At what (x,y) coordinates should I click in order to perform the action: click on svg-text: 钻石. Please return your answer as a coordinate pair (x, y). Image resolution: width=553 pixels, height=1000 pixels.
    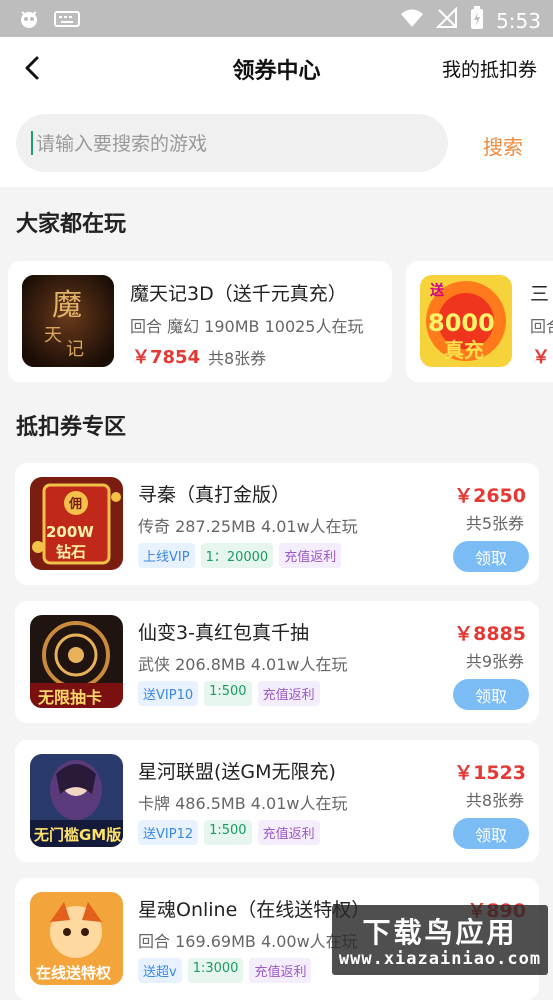
    Looking at the image, I should click on (71, 552).